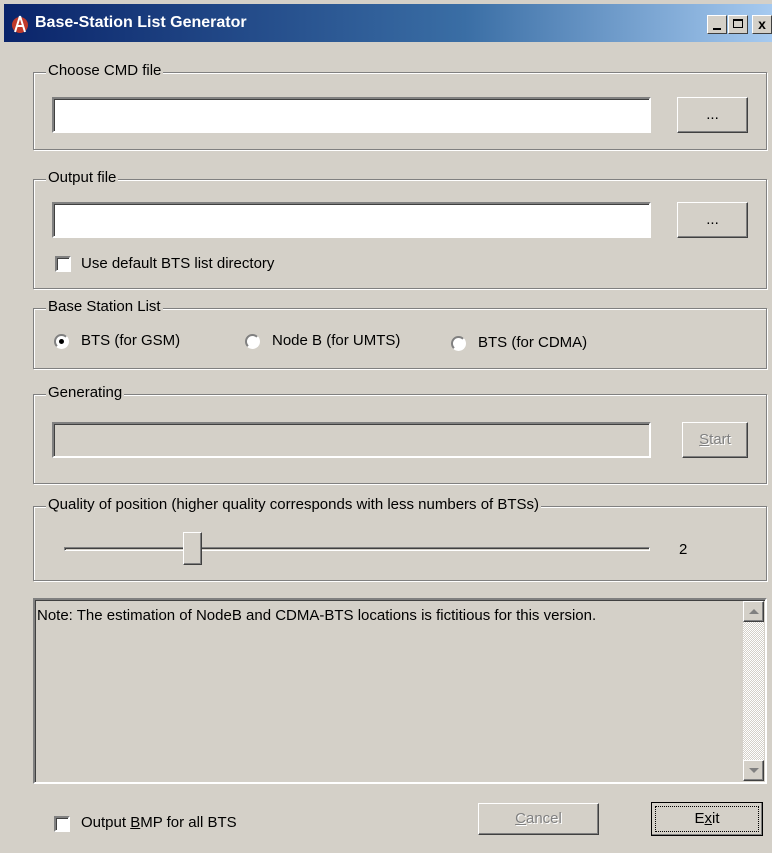 The image size is (772, 853). Describe the element at coordinates (141, 22) in the screenshot. I see `window-title: Base-Station List Generator` at that location.